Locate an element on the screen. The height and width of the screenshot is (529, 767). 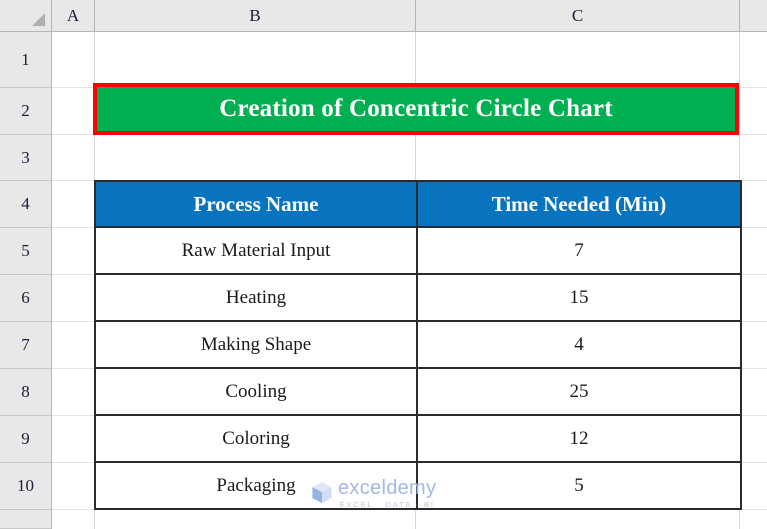
column-header-a: A is located at coordinates (73, 15).